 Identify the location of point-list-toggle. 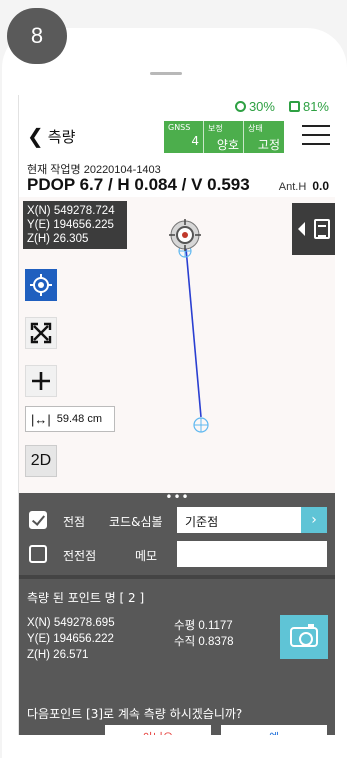
(313, 229).